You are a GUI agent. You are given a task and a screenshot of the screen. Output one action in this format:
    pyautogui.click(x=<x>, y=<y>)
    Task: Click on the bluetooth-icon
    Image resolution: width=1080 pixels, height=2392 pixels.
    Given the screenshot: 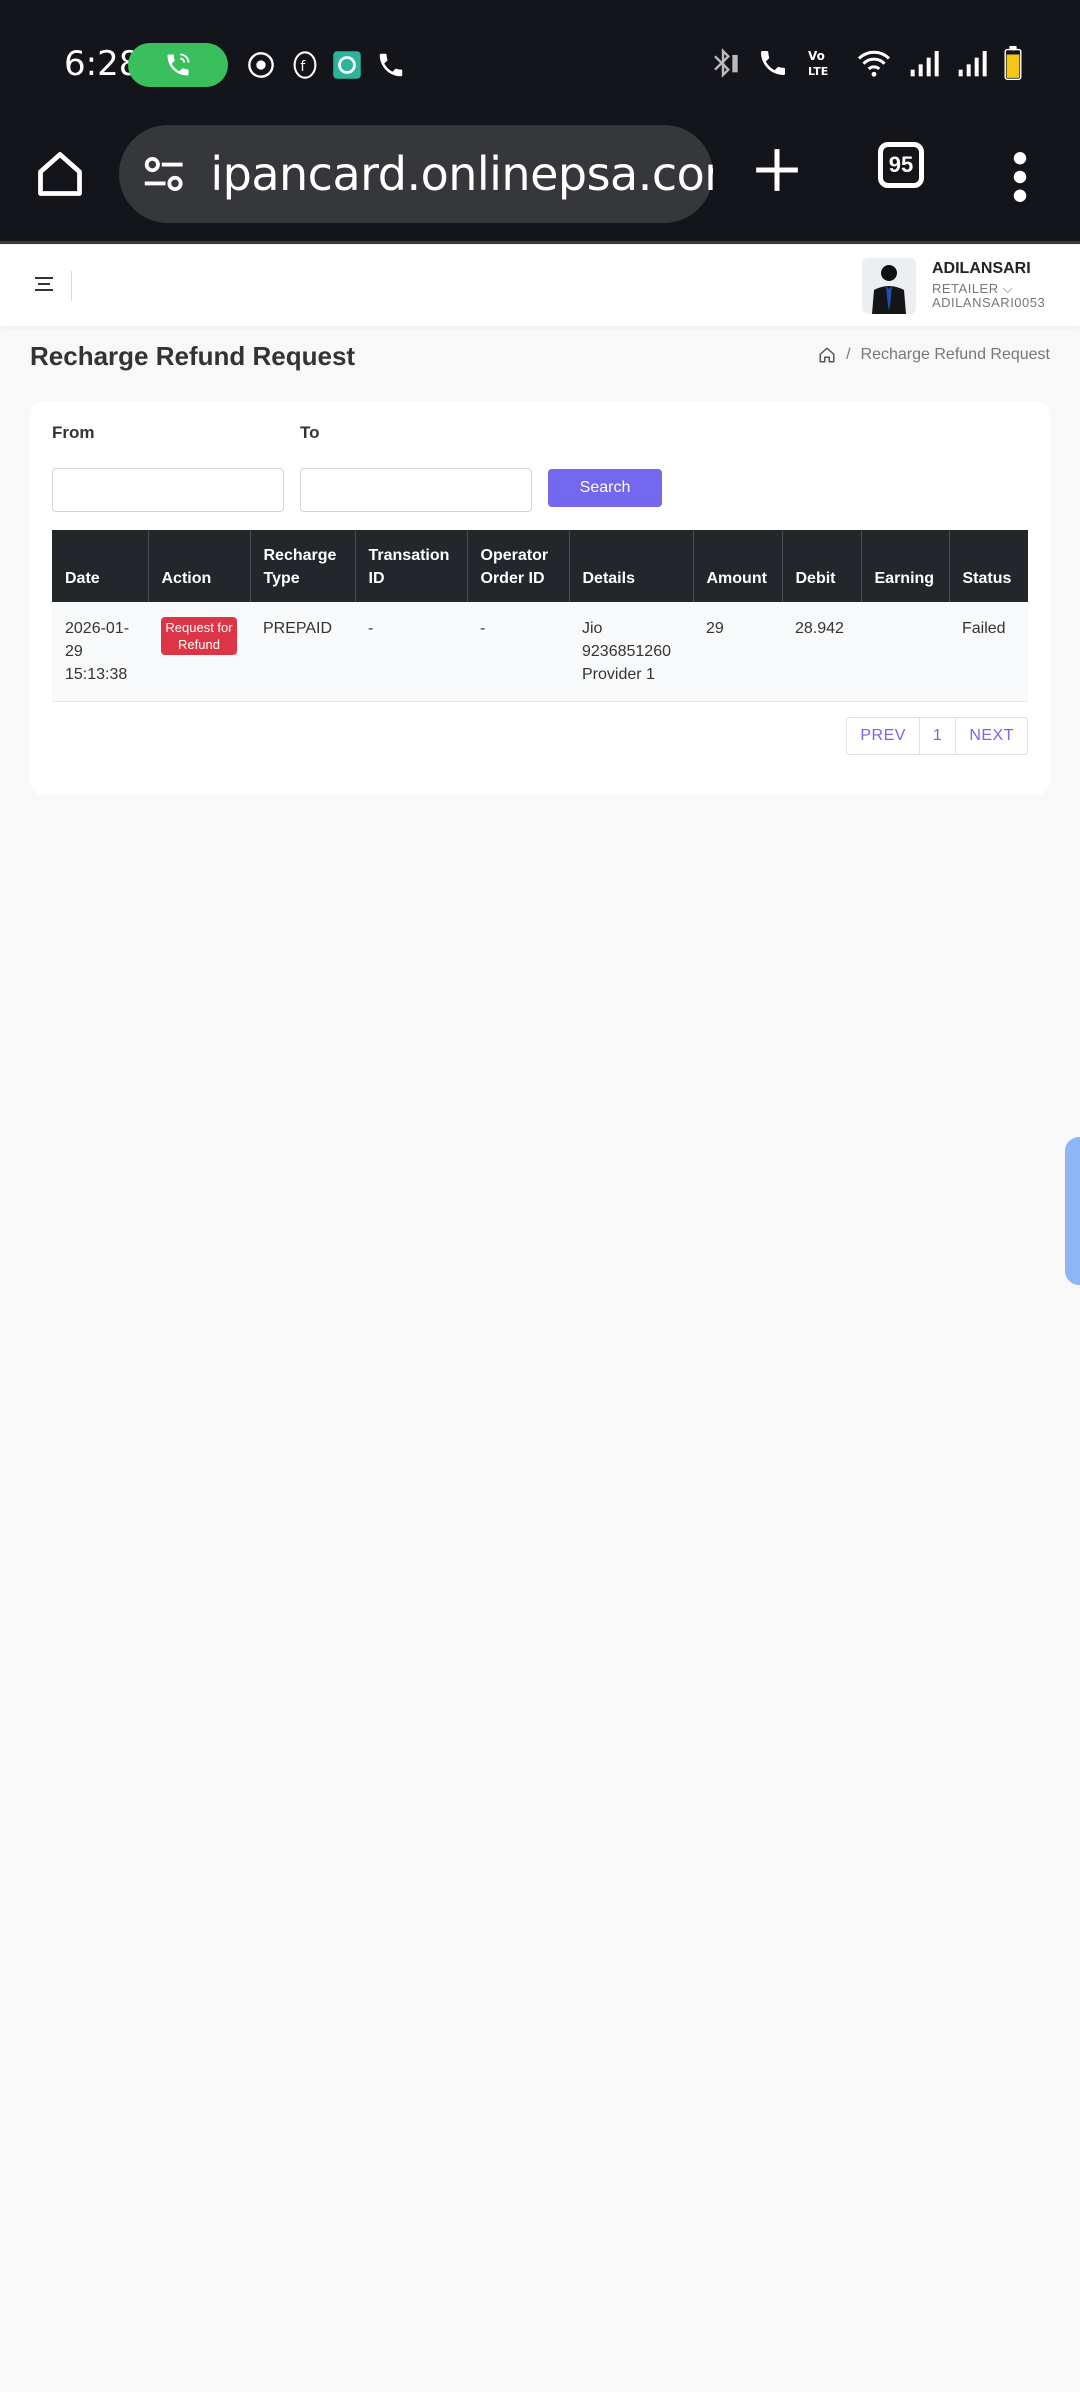 What is the action you would take?
    pyautogui.click(x=726, y=63)
    